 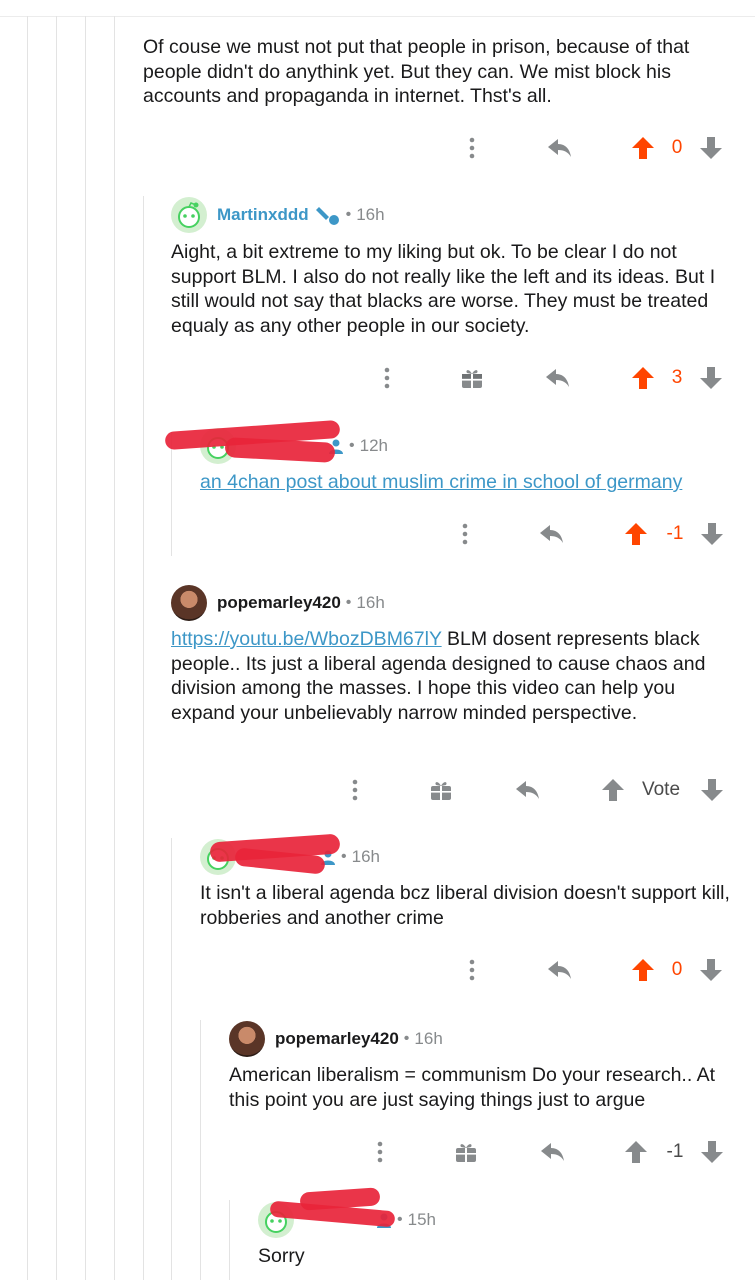 I want to click on comment-body: Sorry, so click(x=281, y=1256).